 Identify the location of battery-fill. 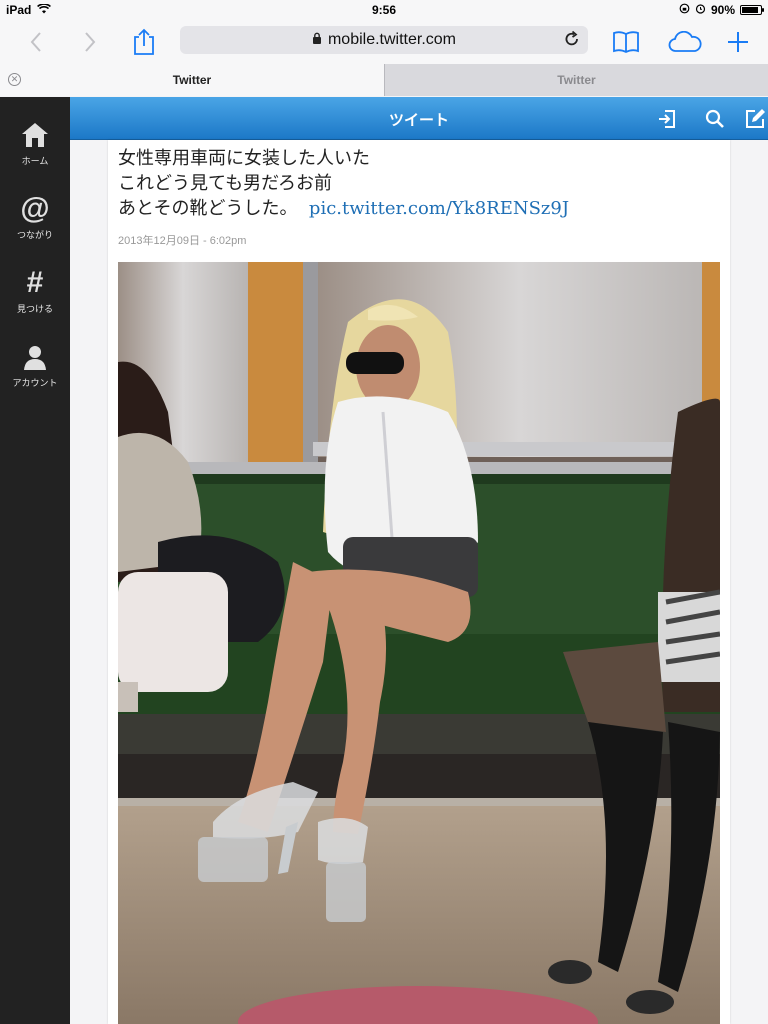
(750, 10).